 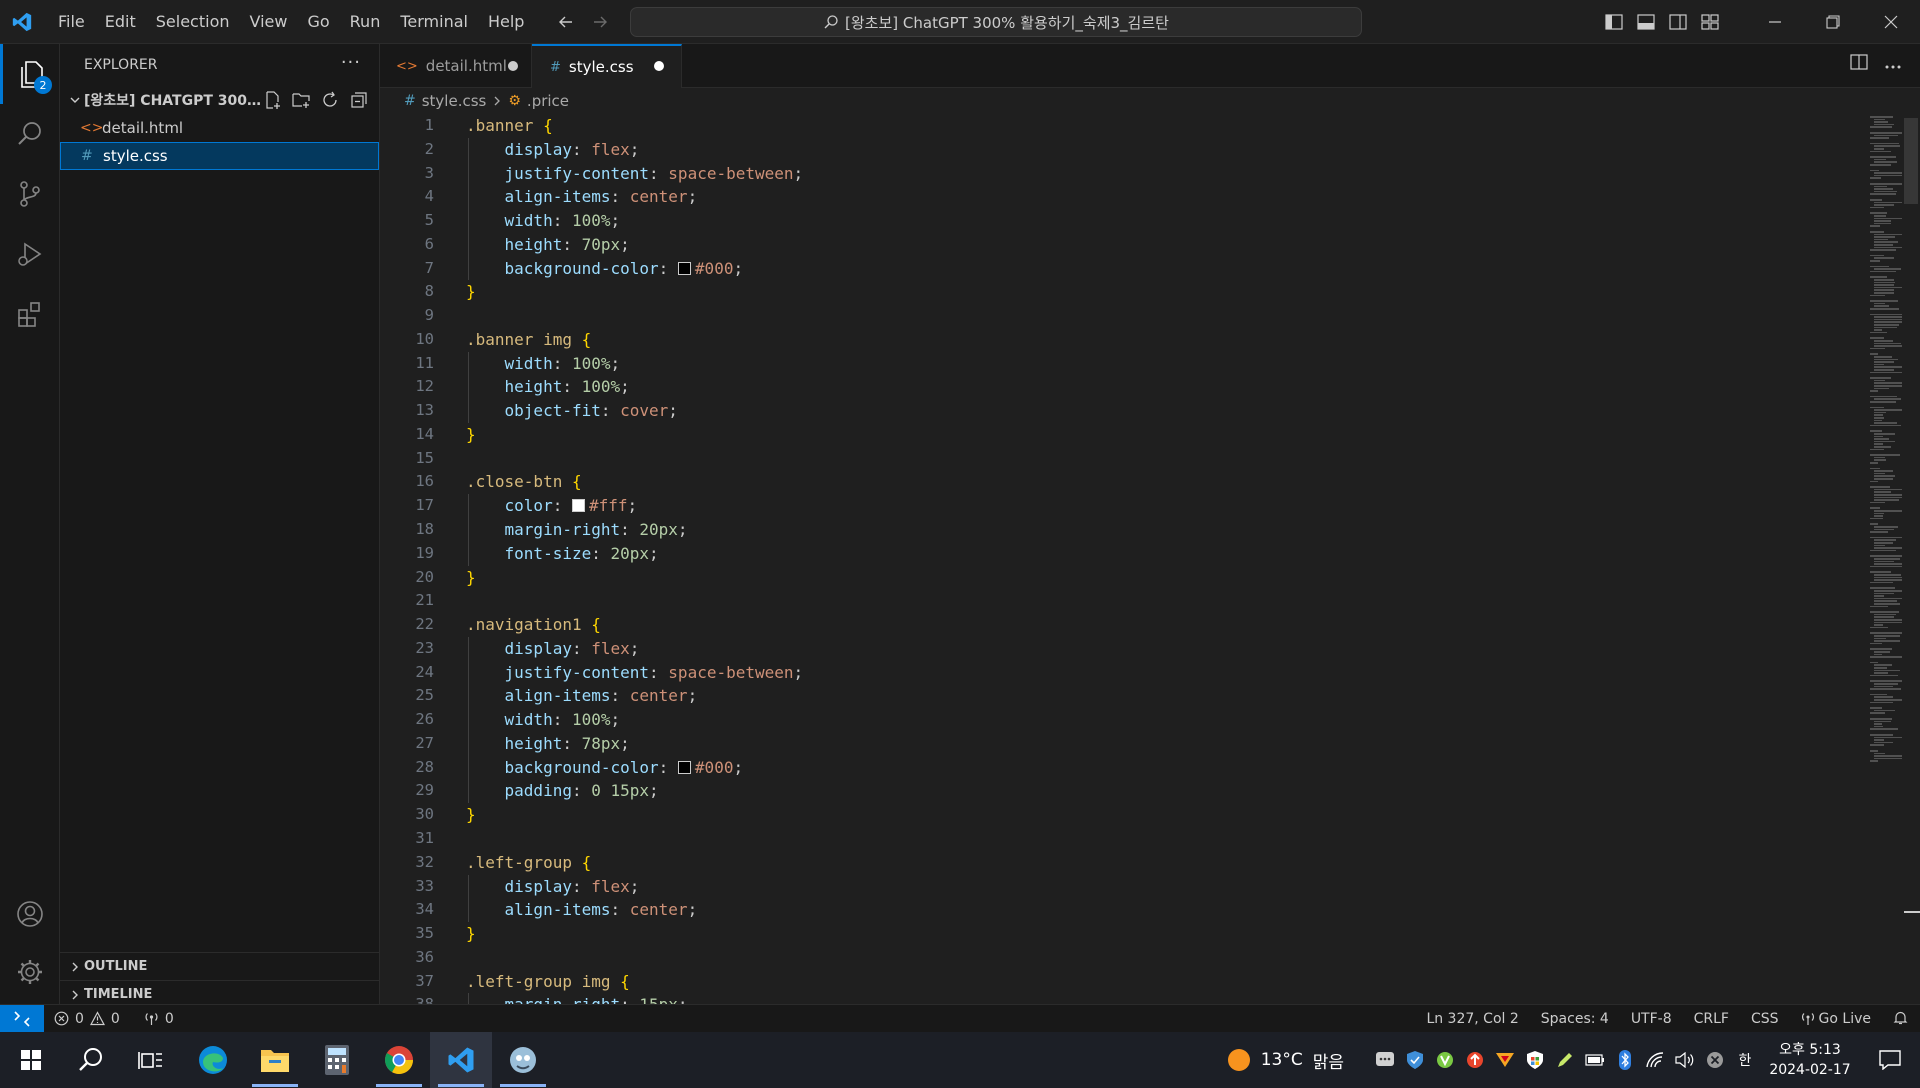 What do you see at coordinates (30, 972) in the screenshot?
I see `manage-gear-icon` at bounding box center [30, 972].